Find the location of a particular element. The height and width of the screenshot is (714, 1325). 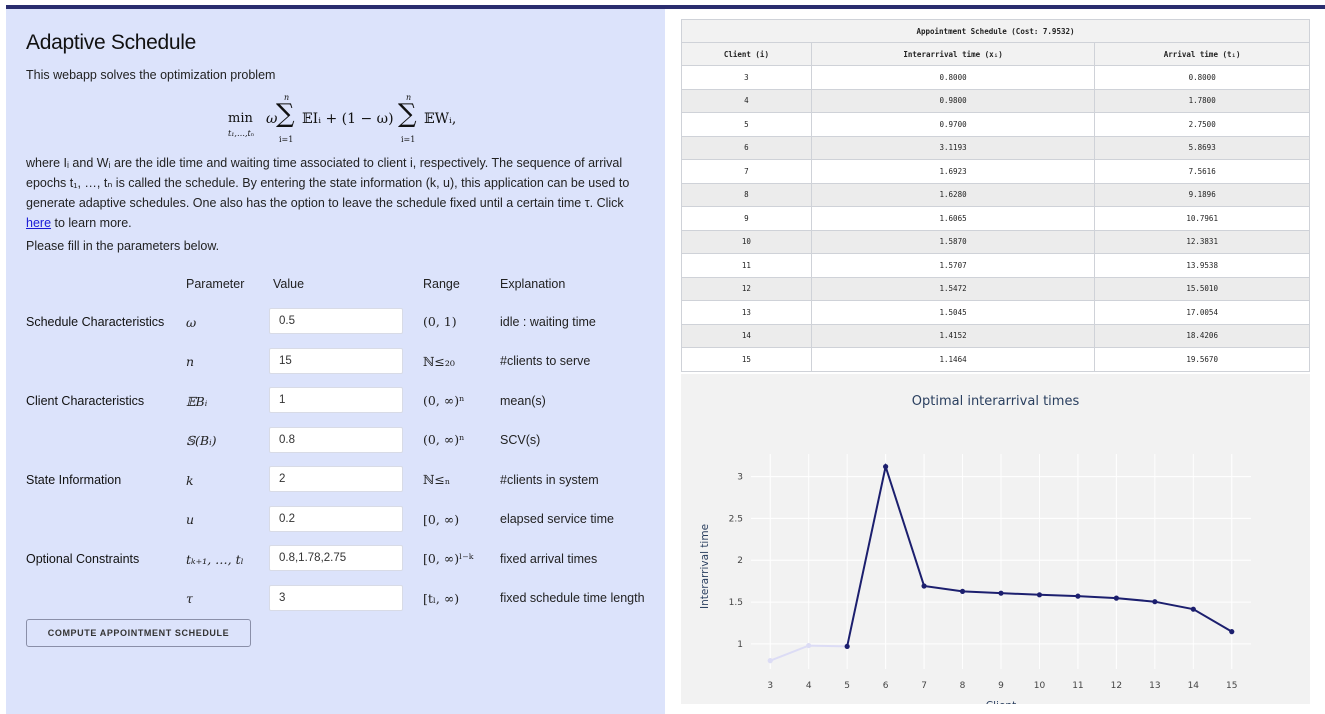

fixed-arrival-times-input is located at coordinates (336, 558).